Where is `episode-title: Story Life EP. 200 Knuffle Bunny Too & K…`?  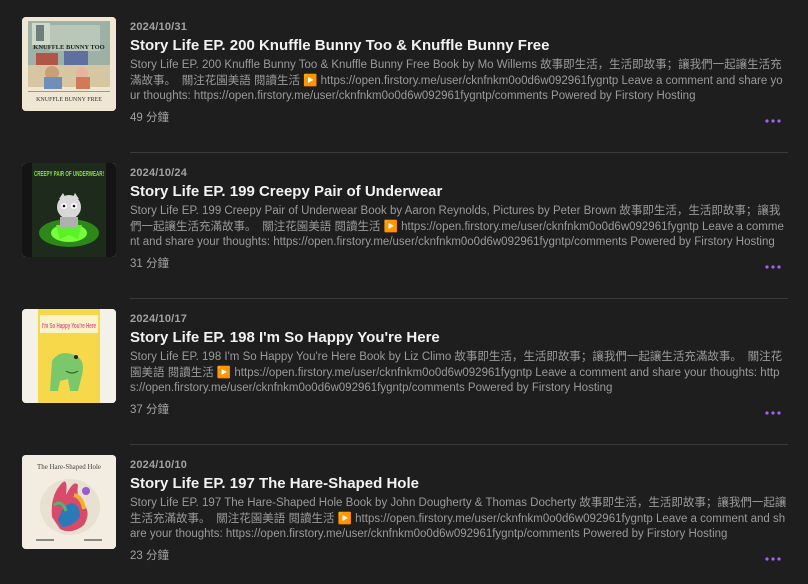 episode-title: Story Life EP. 200 Knuffle Bunny Too & K… is located at coordinates (459, 45).